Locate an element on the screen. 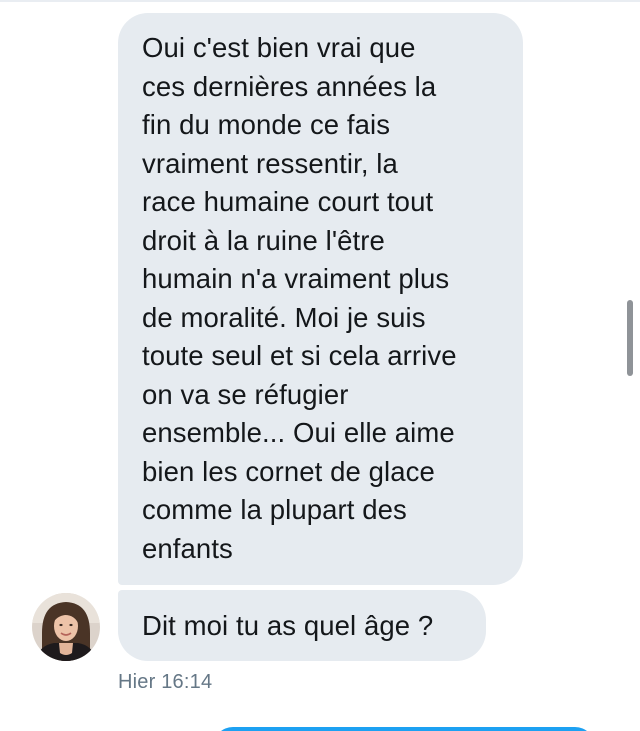 The height and width of the screenshot is (731, 640). message-line: ensemble... Oui elle aime is located at coordinates (298, 432).